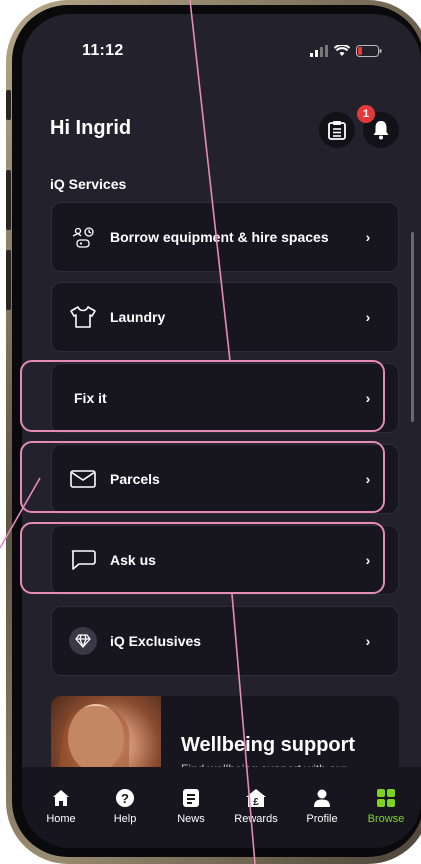  I want to click on tab-label: Rewards, so click(256, 819).